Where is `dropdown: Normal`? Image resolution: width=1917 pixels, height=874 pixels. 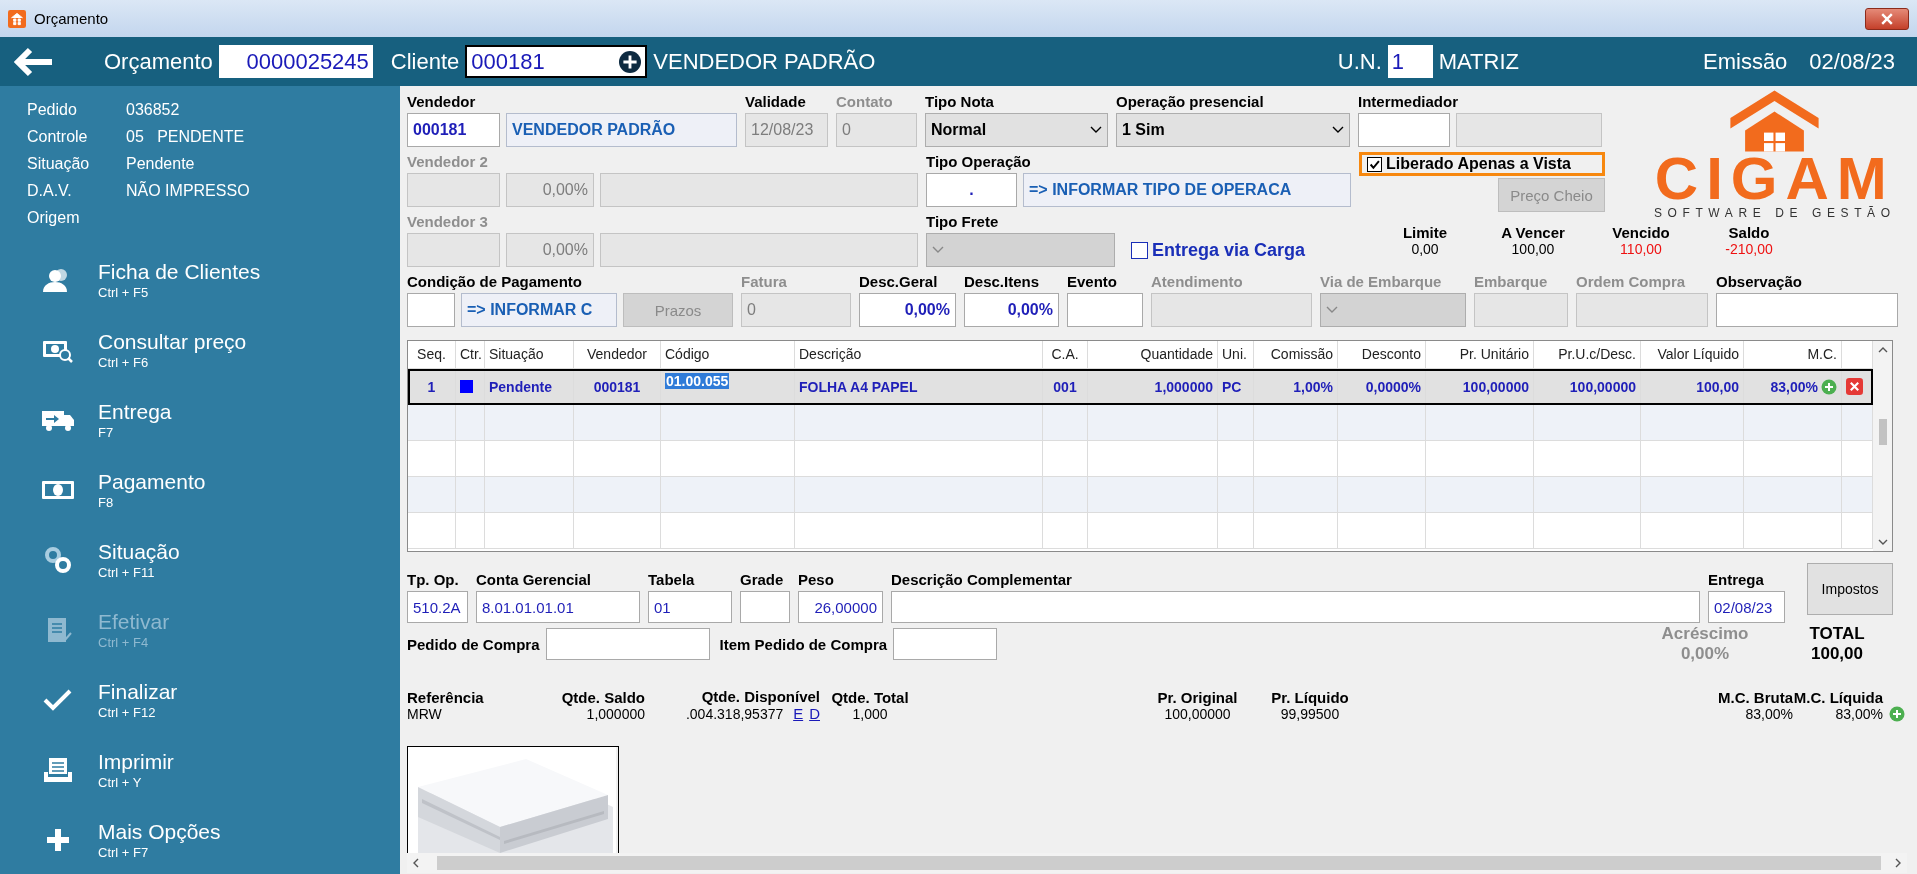 dropdown: Normal is located at coordinates (1016, 130).